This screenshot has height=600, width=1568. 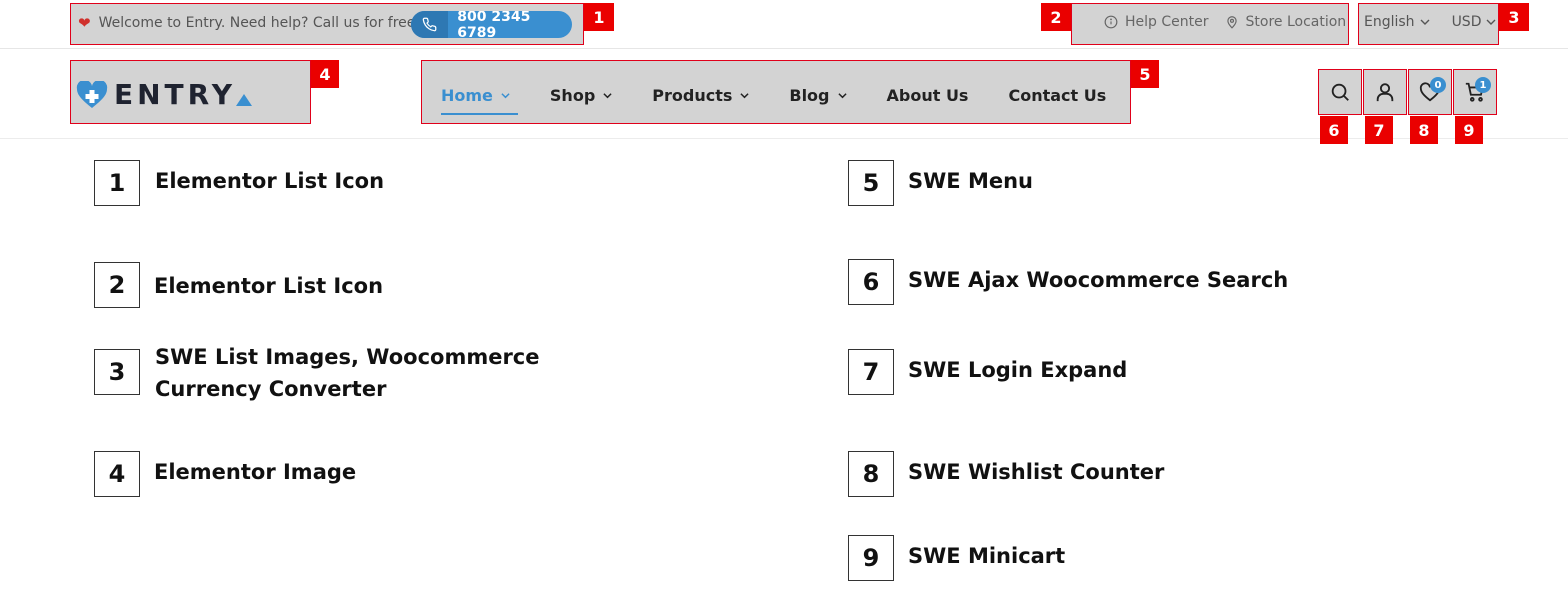 I want to click on site-logo: ENTRY, so click(x=164, y=94).